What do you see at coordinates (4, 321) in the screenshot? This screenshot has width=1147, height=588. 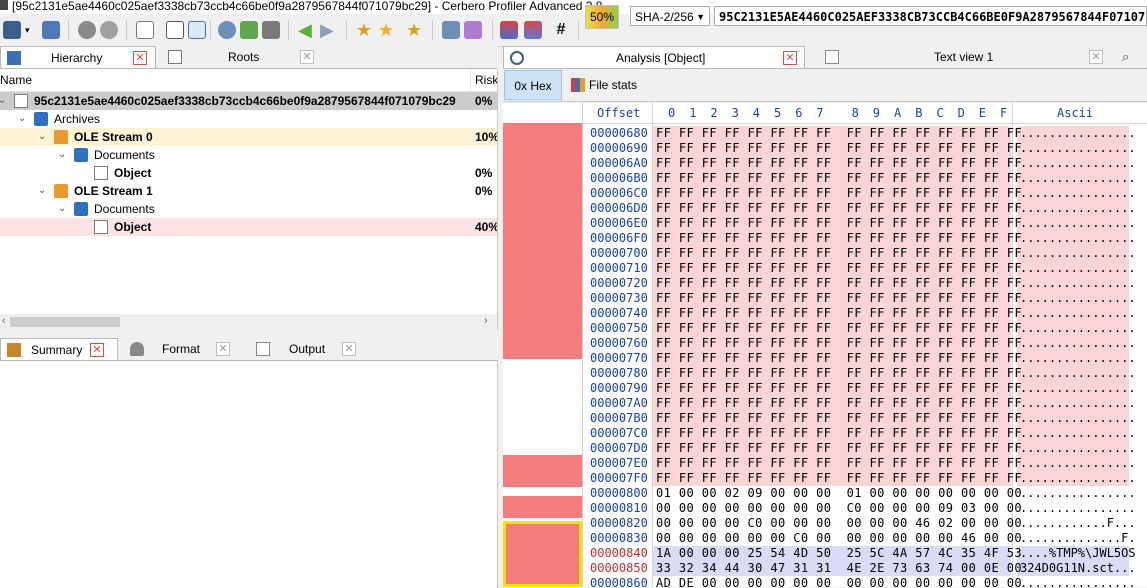 I see `scroll-left-icon: ‹` at bounding box center [4, 321].